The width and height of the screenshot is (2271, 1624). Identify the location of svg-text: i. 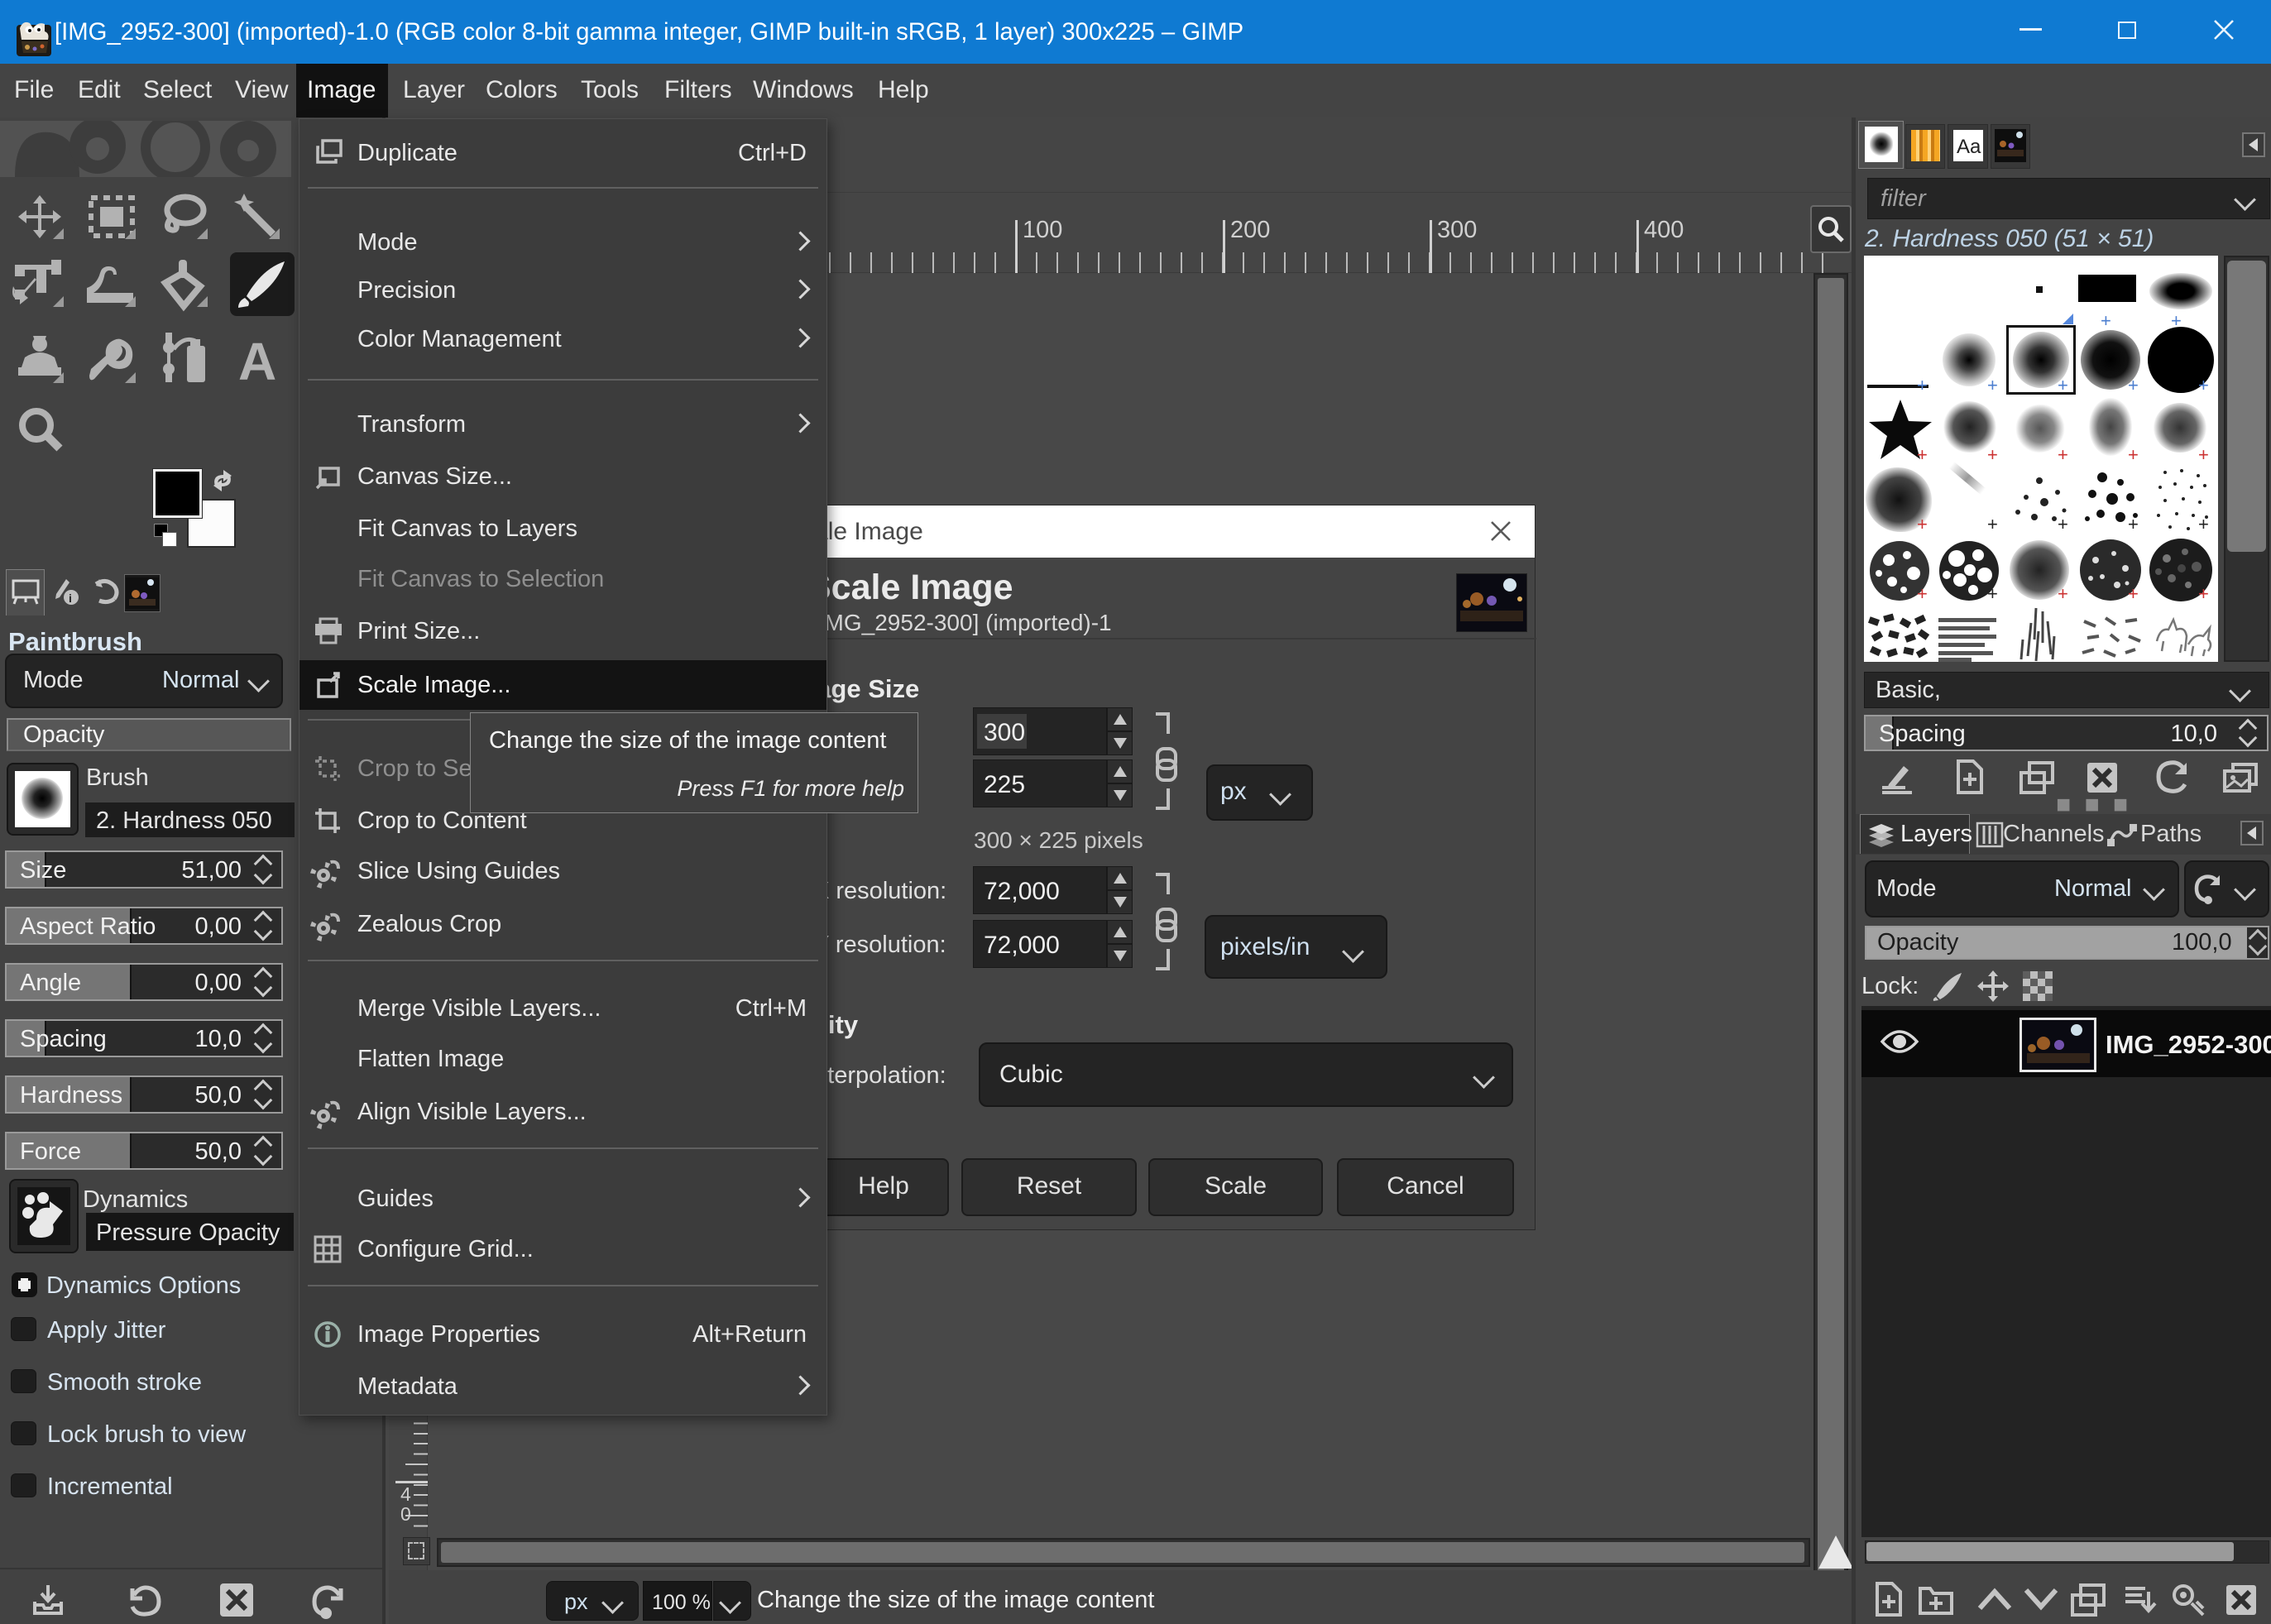
(70, 598).